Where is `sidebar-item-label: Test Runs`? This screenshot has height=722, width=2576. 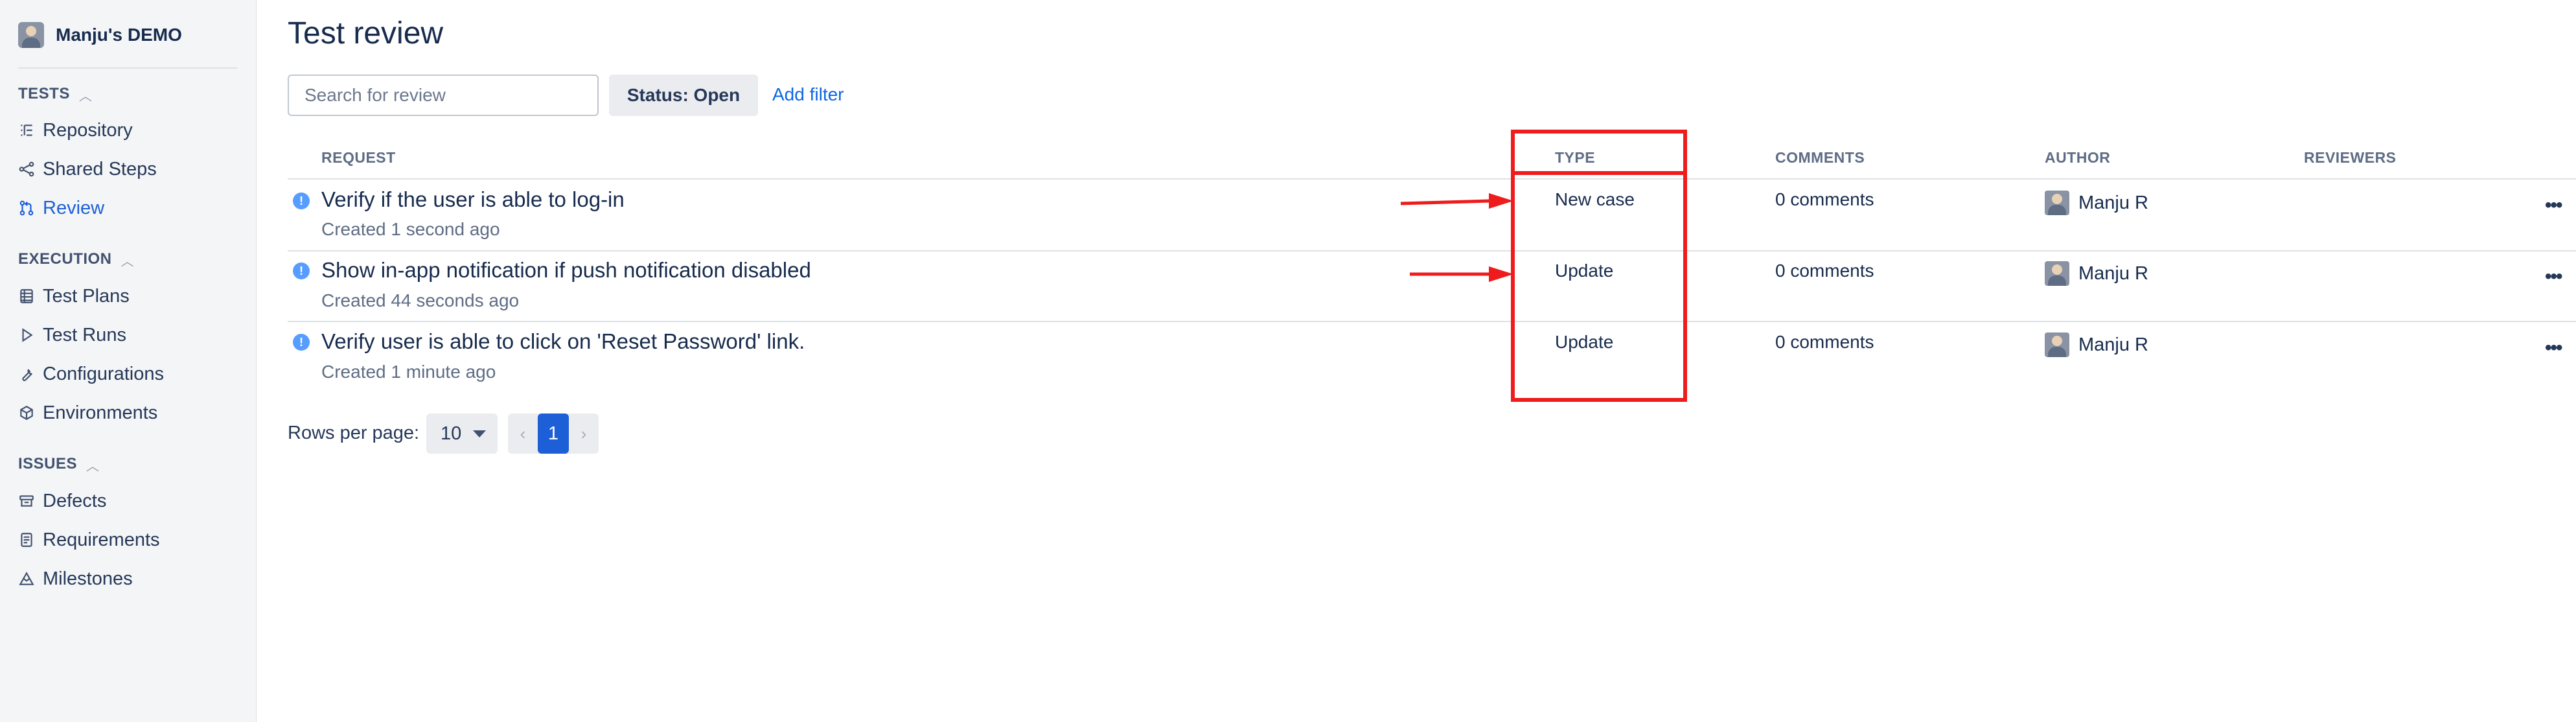 sidebar-item-label: Test Runs is located at coordinates (84, 334).